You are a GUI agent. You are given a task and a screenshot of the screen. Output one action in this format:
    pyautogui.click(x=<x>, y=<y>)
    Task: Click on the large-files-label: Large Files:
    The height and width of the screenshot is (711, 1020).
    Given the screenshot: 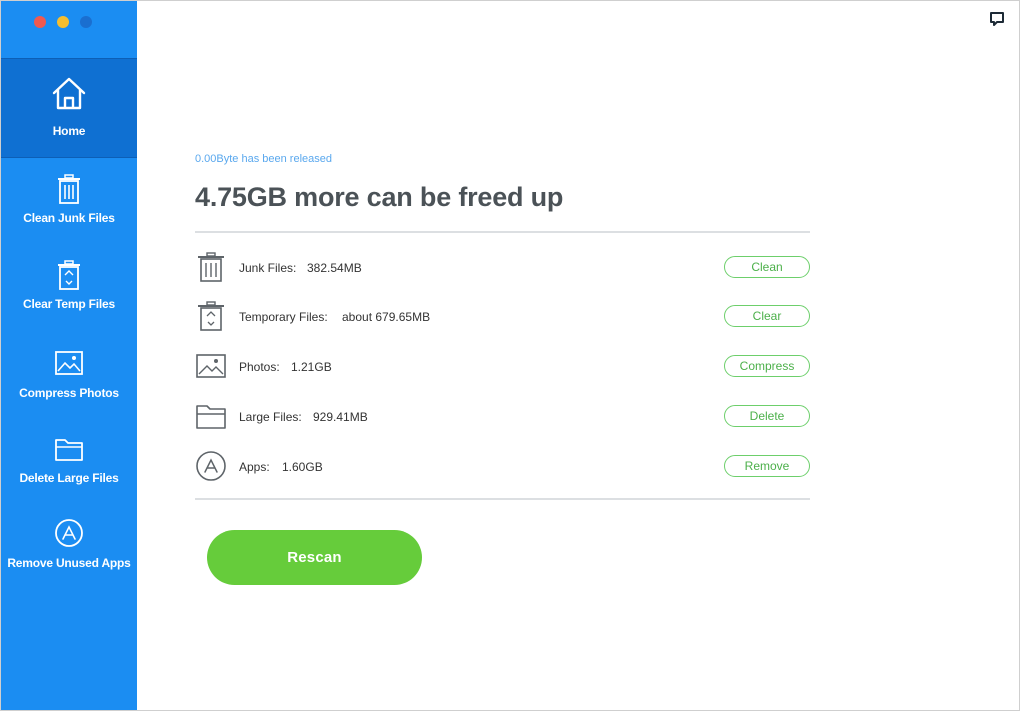 What is the action you would take?
    pyautogui.click(x=270, y=417)
    